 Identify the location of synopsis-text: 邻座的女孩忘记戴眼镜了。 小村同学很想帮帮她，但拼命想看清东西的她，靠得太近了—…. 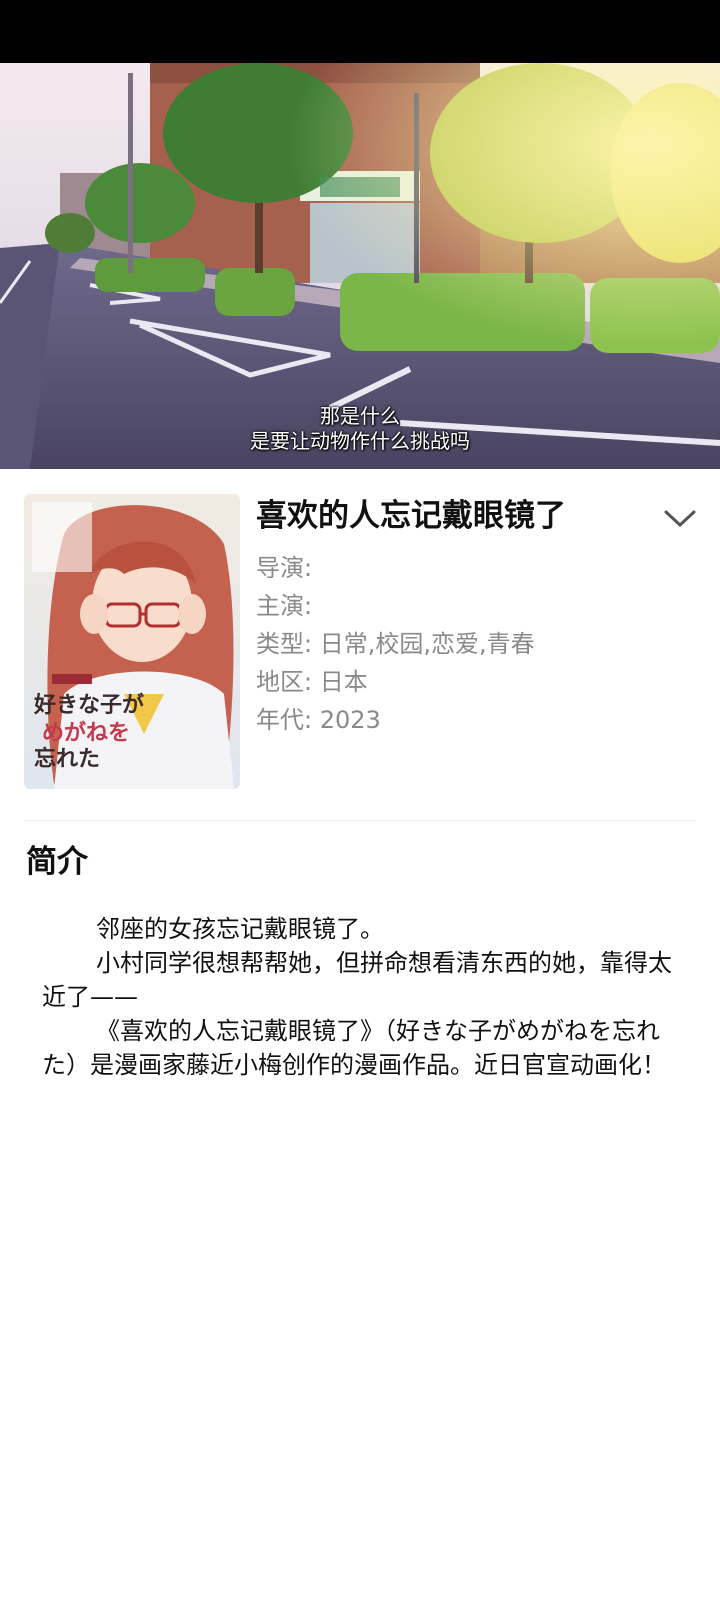
(360, 997).